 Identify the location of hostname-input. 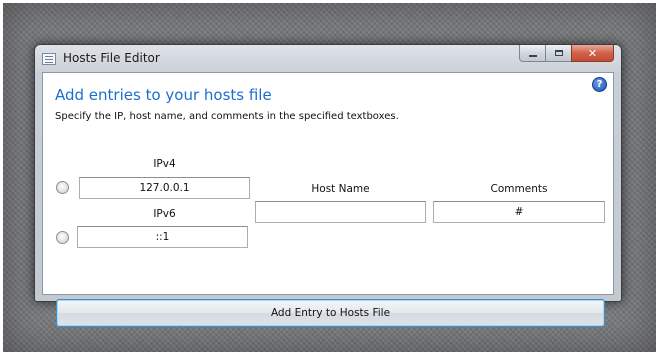
(340, 212).